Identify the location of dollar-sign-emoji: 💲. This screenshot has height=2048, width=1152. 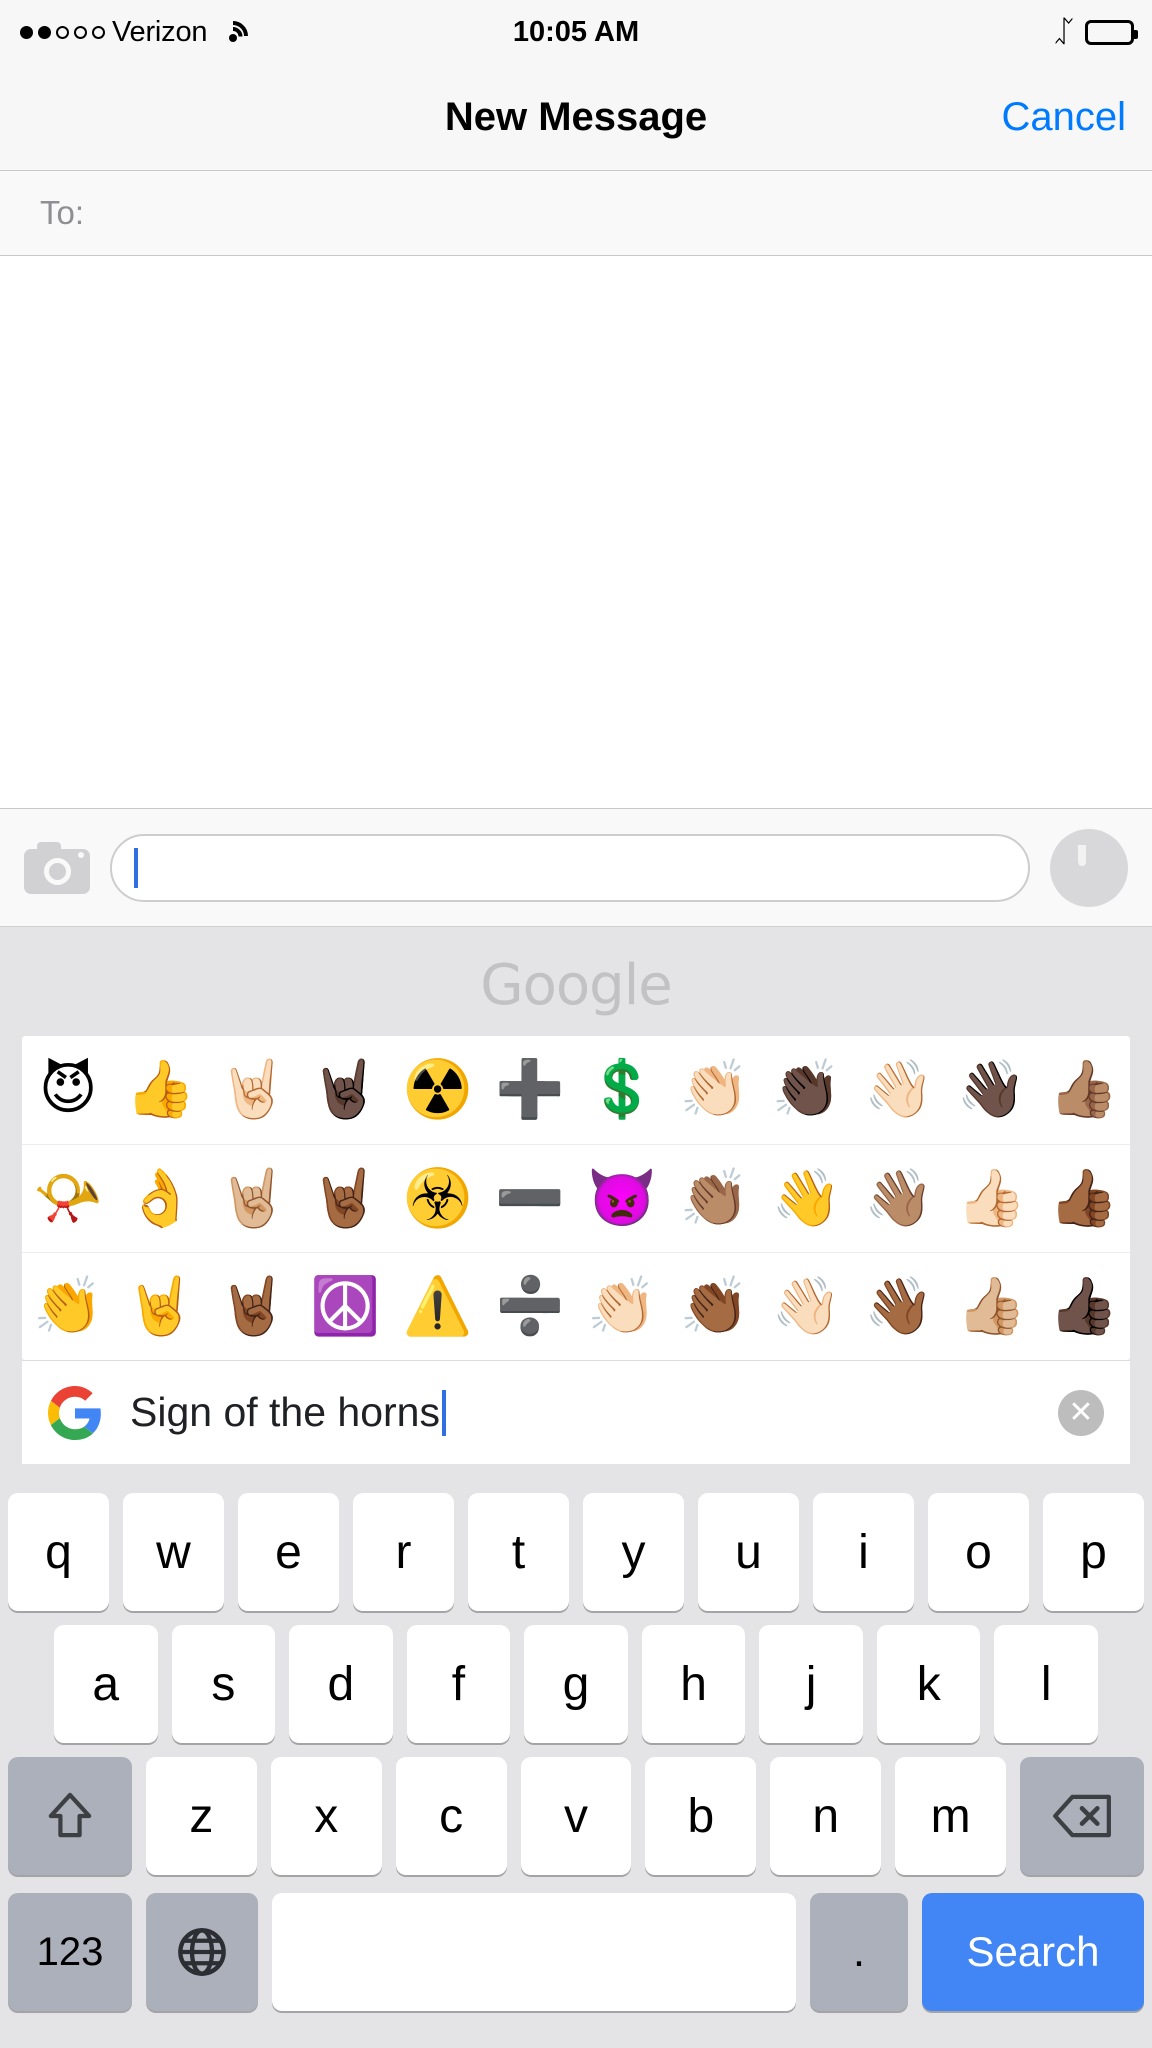
(622, 1090).